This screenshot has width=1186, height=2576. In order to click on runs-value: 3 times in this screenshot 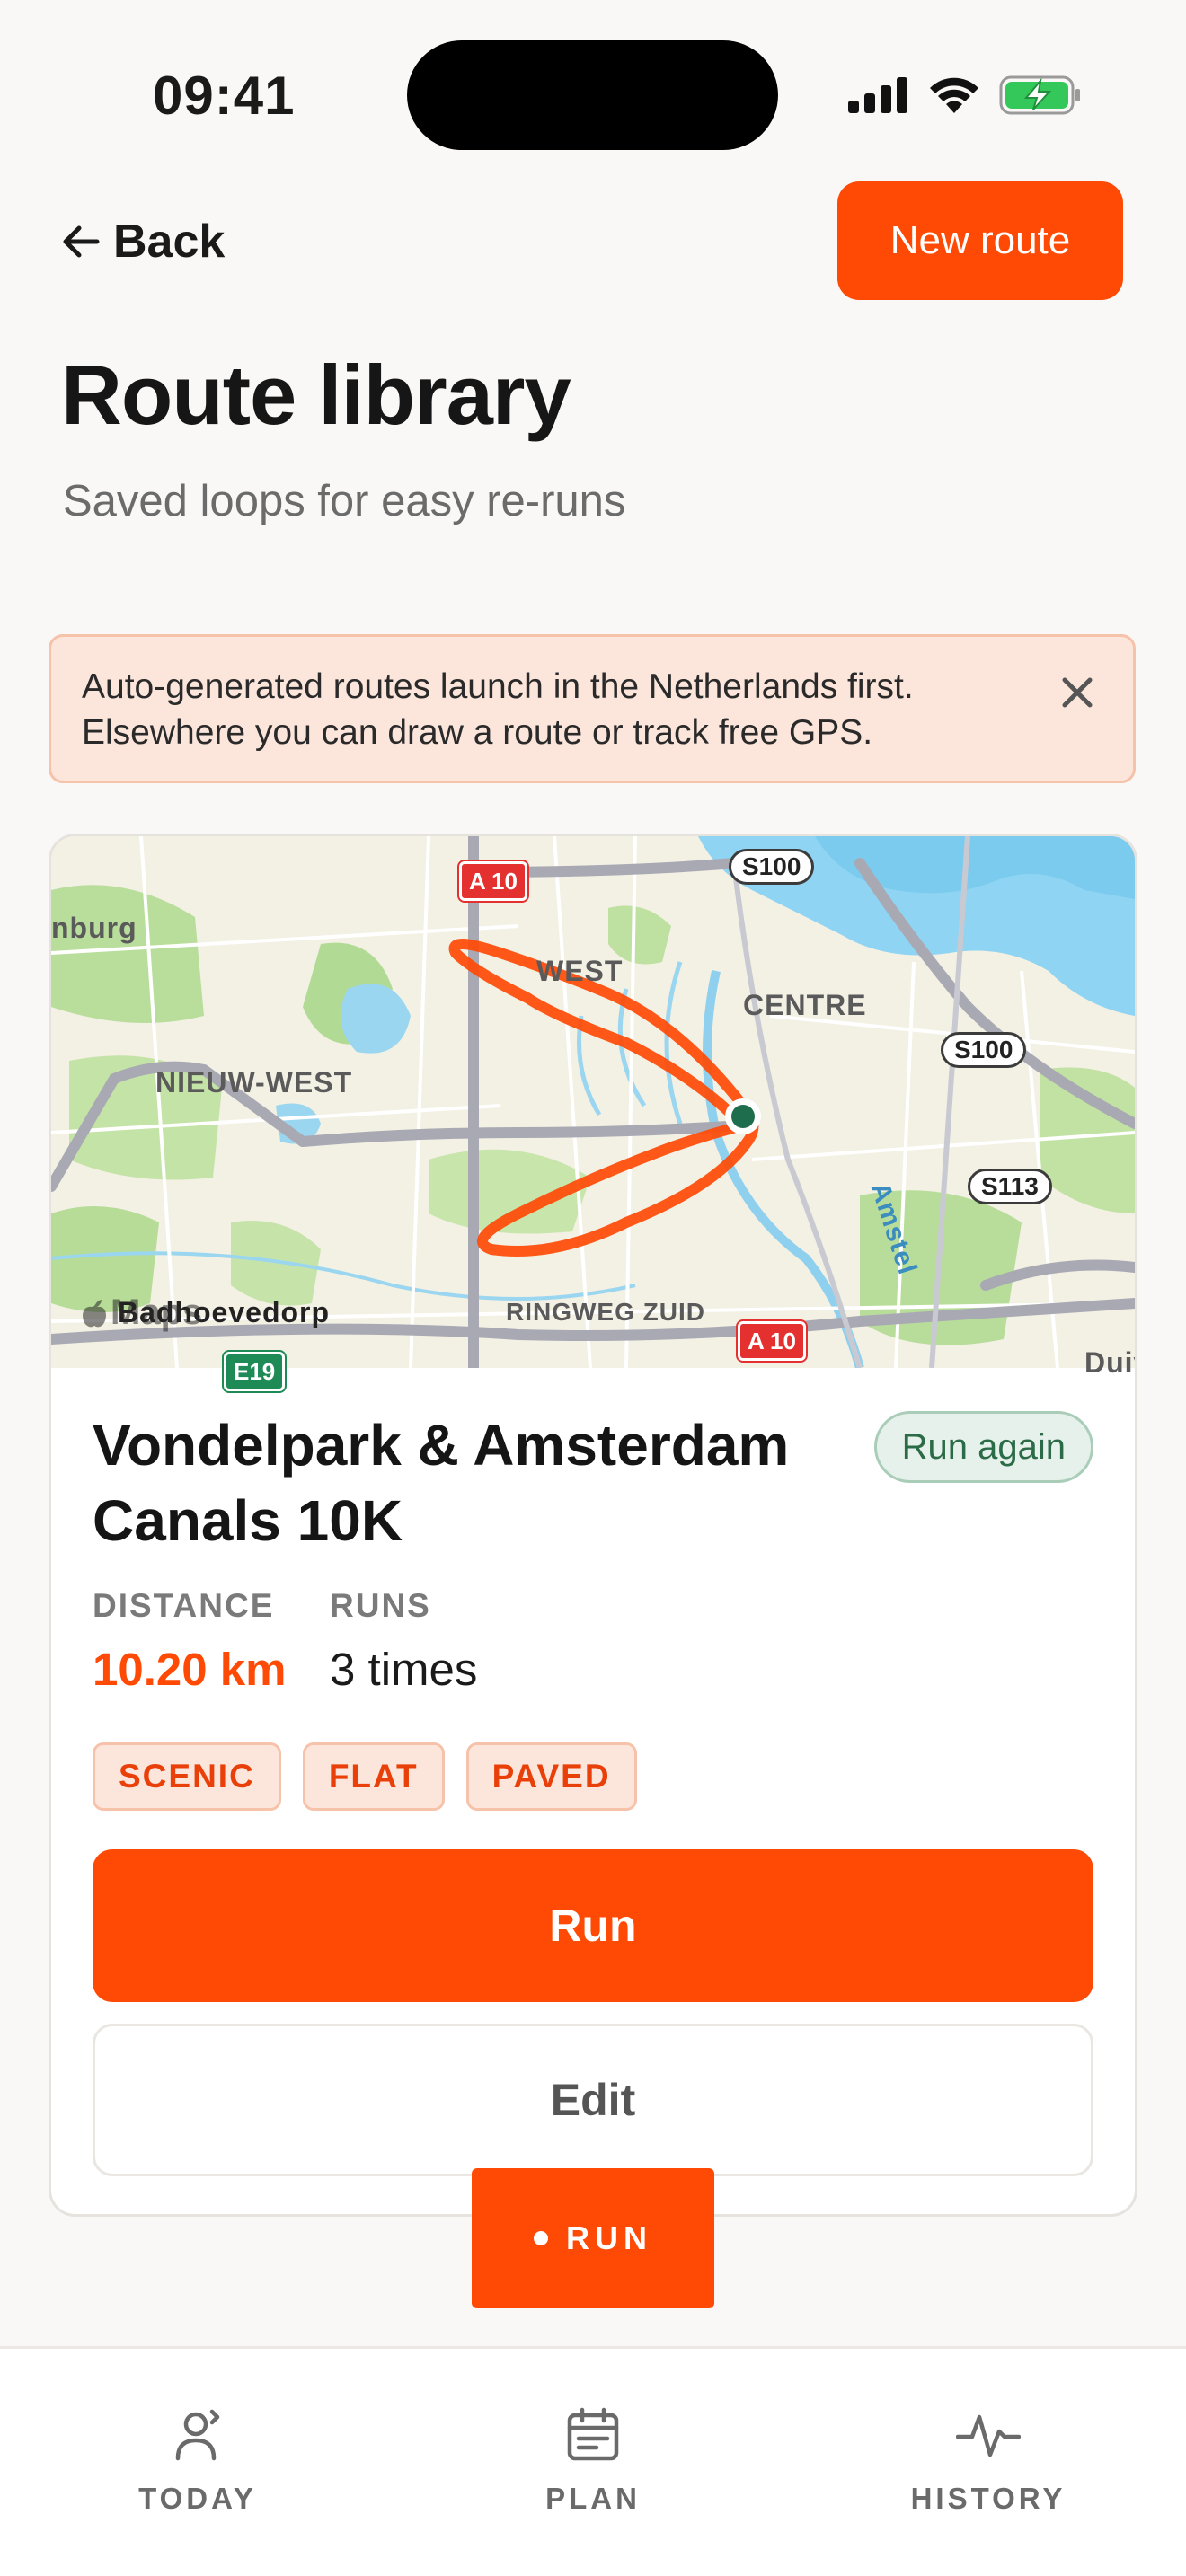, I will do `click(404, 1669)`.